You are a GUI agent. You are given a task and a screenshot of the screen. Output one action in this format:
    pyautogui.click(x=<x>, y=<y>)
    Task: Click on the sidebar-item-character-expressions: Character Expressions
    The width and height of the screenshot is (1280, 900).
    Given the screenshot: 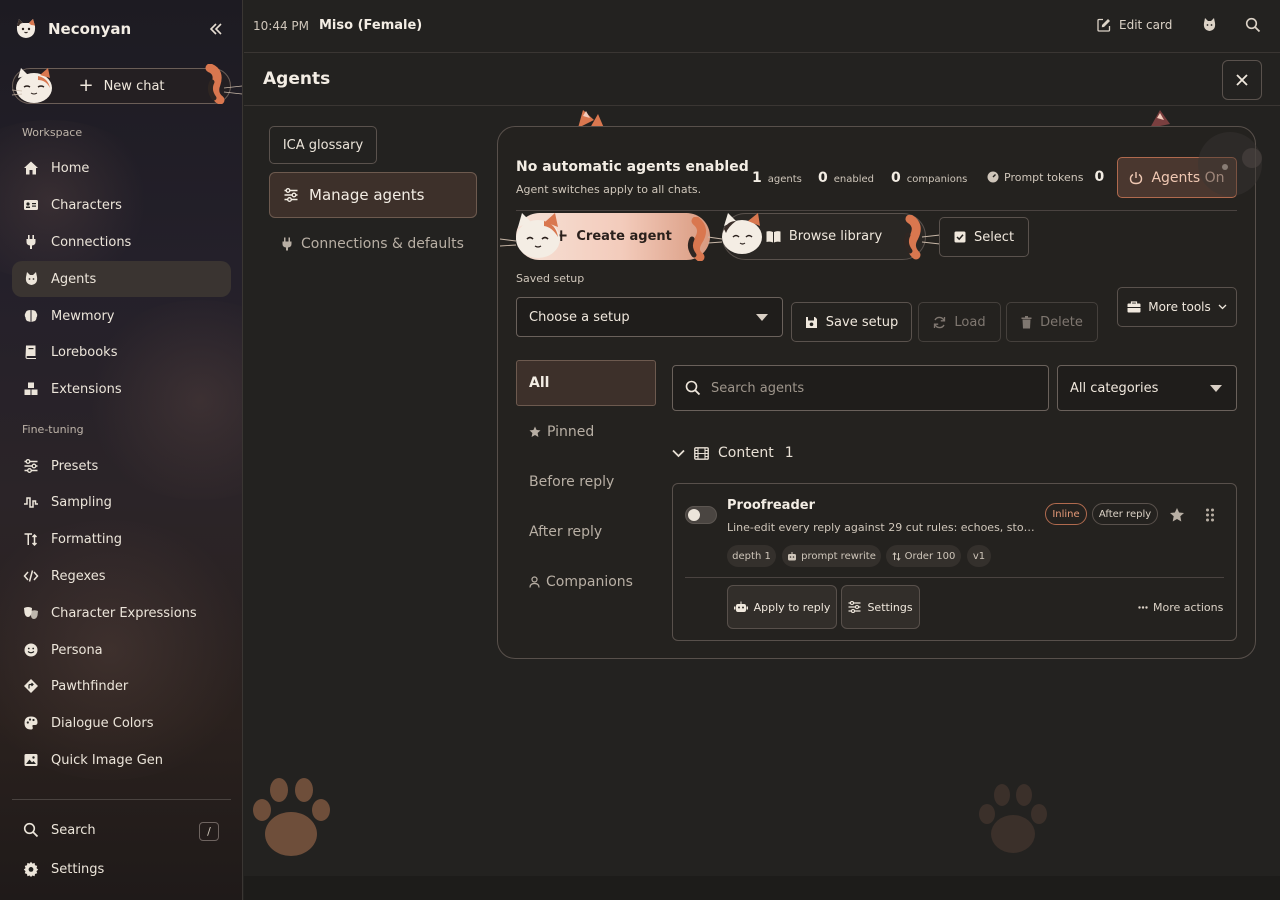 What is the action you would take?
    pyautogui.click(x=121, y=613)
    